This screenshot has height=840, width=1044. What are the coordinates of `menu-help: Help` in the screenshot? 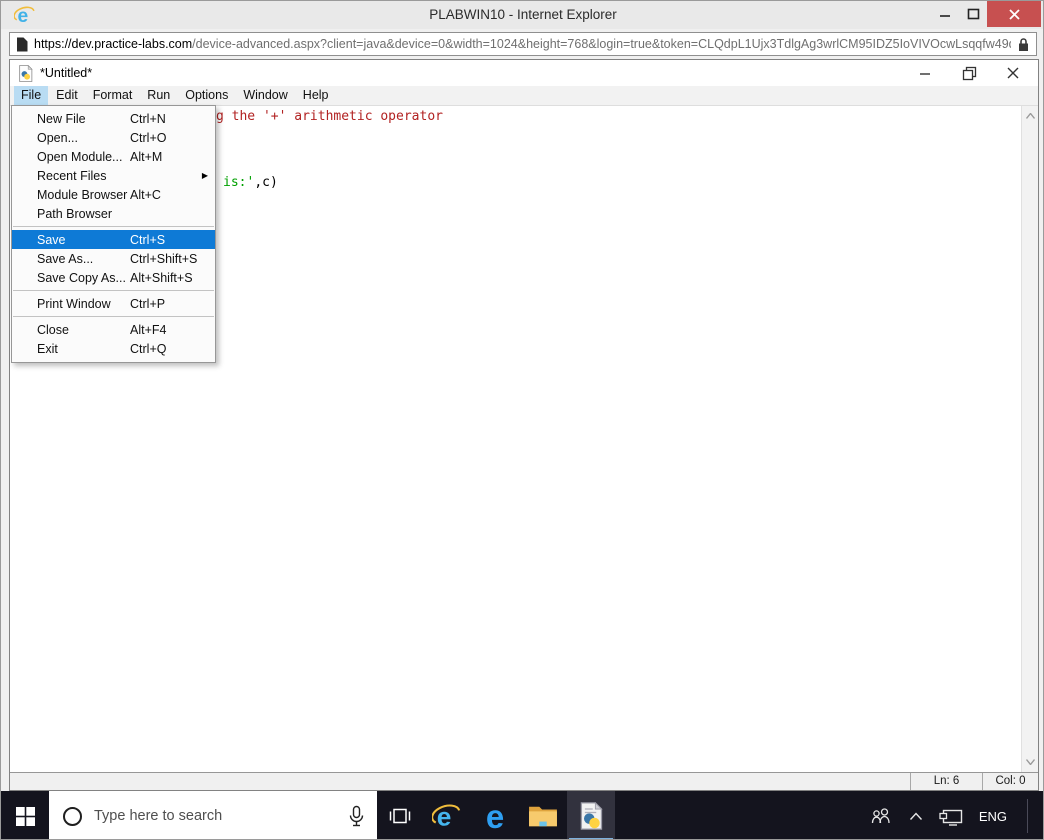 It's located at (316, 95).